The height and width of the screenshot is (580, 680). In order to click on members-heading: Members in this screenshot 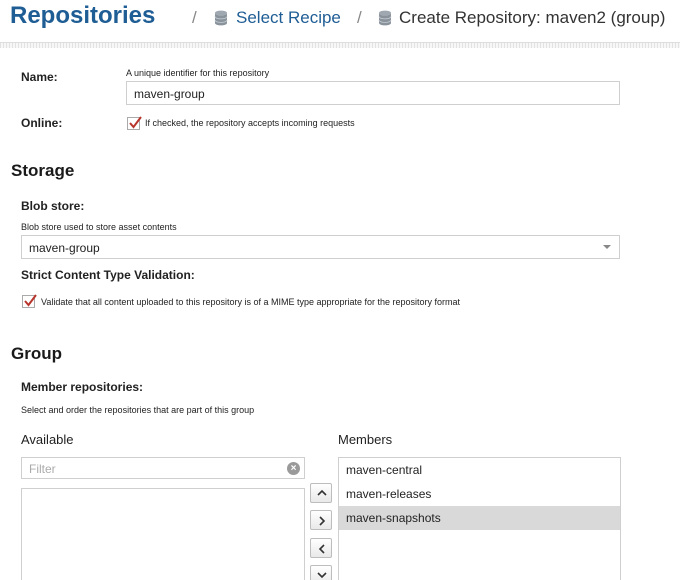, I will do `click(365, 439)`.